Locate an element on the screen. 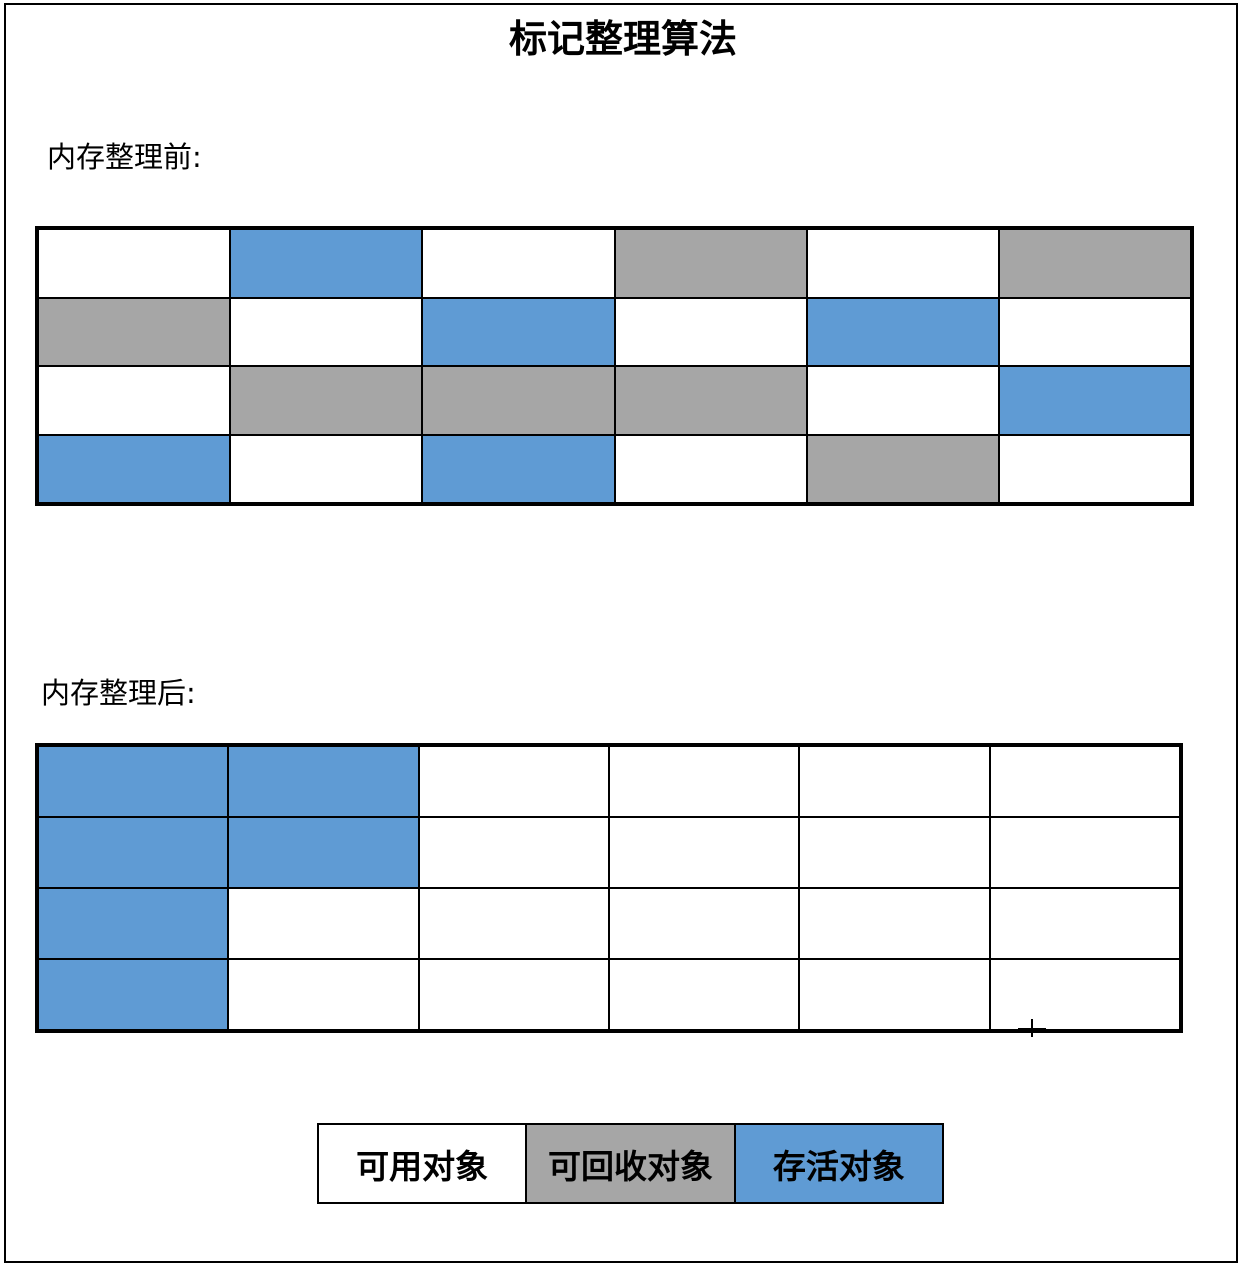  before-label: 内存整理前: is located at coordinates (124, 157).